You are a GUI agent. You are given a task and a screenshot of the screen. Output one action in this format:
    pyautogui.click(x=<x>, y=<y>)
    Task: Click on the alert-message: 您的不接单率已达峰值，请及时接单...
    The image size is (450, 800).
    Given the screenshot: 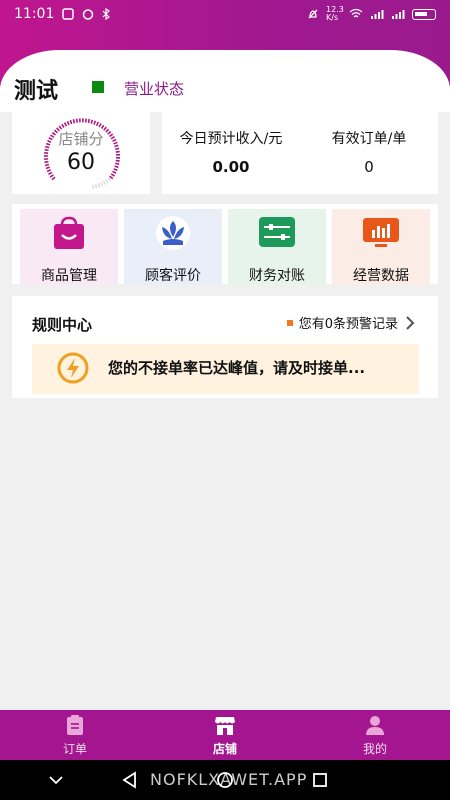 What is the action you would take?
    pyautogui.click(x=237, y=368)
    